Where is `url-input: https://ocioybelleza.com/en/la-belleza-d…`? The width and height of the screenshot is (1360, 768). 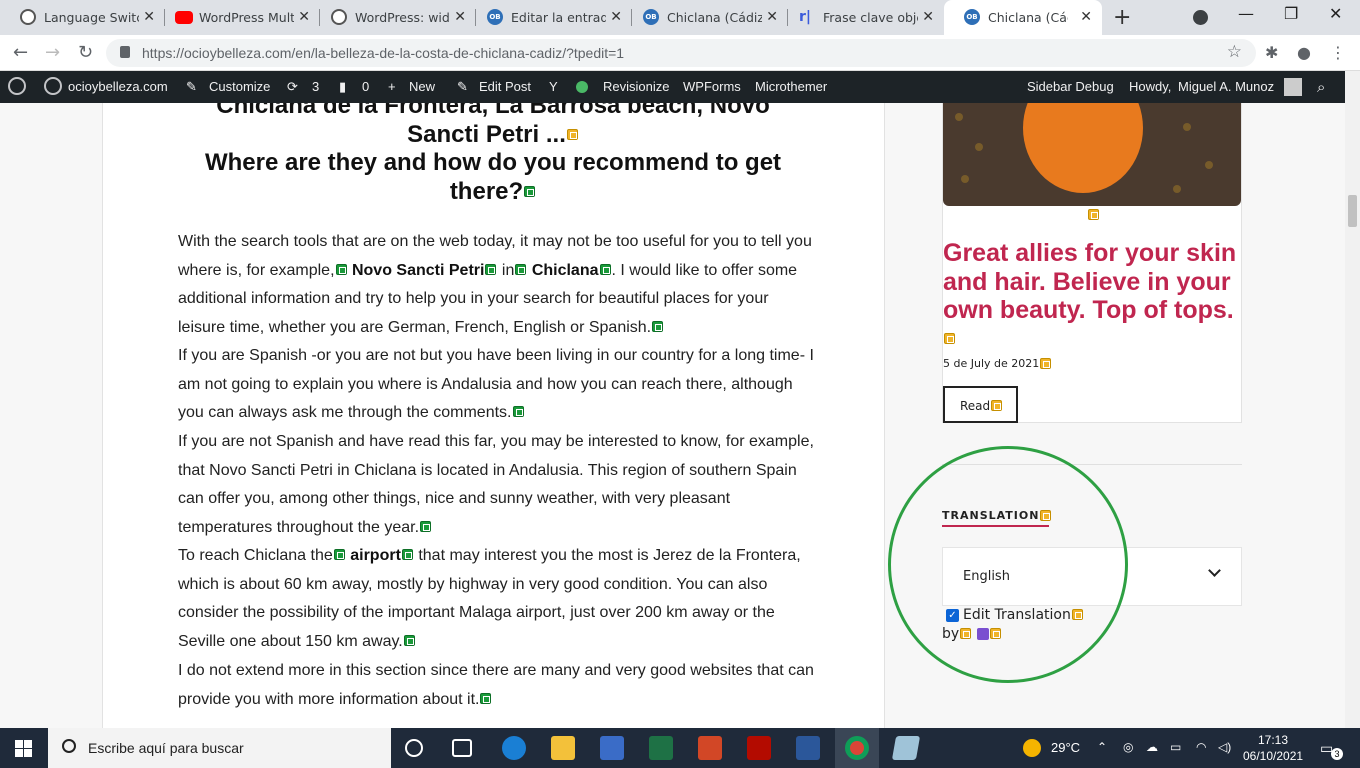 url-input: https://ocioybelleza.com/en/la-belleza-d… is located at coordinates (681, 53).